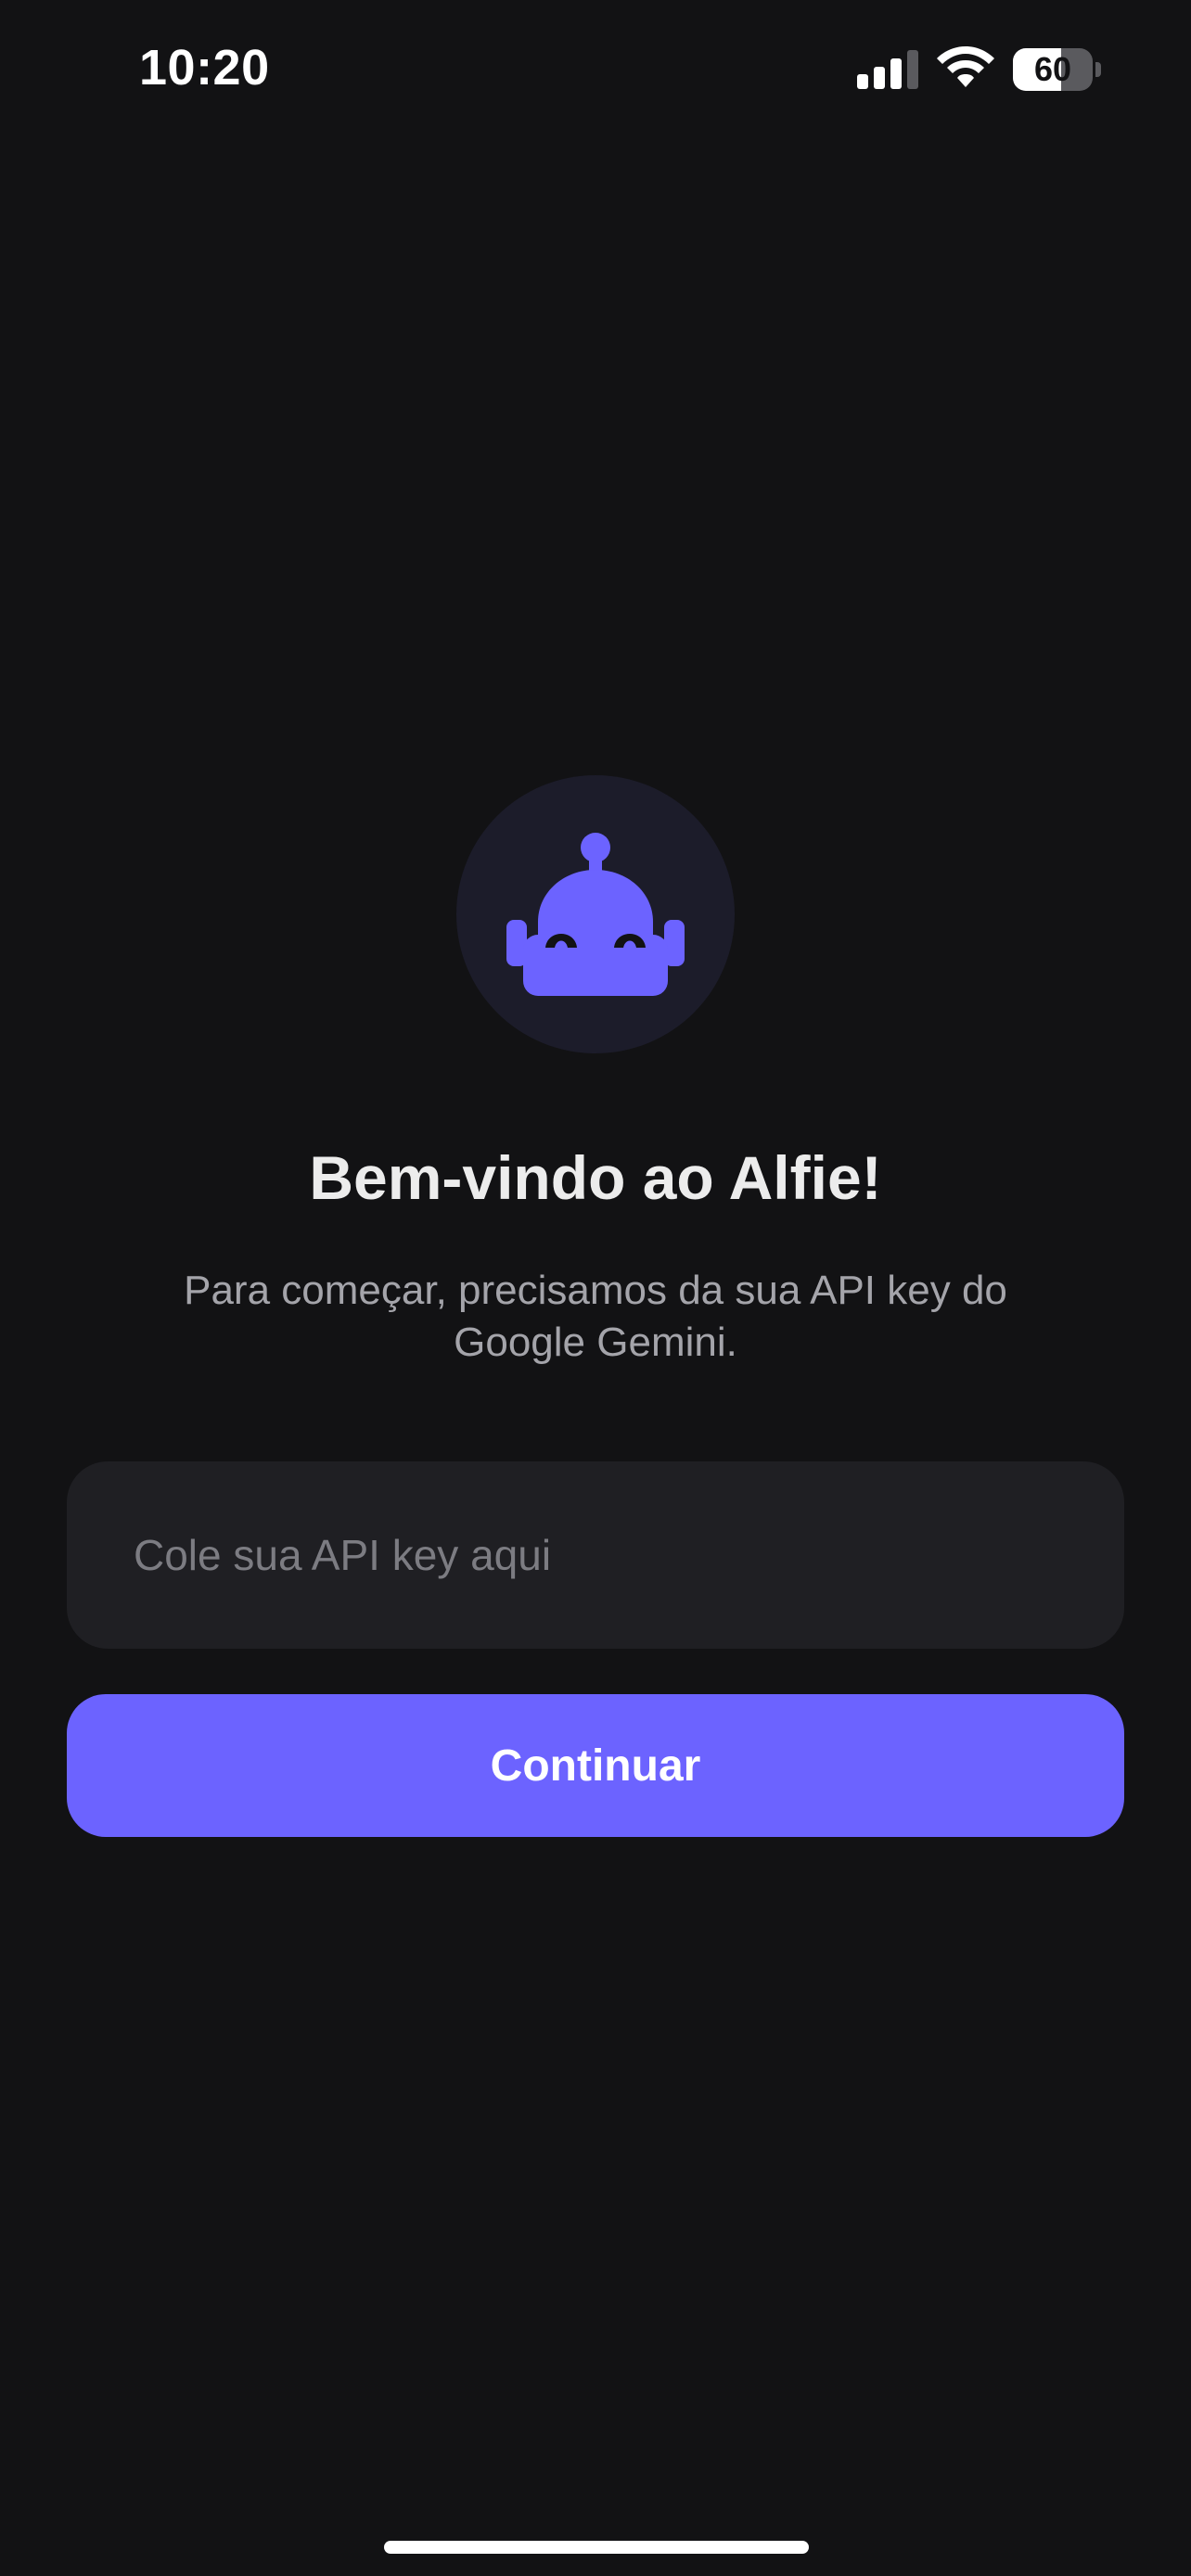  Describe the element at coordinates (1098, 69) in the screenshot. I see `battery-cap` at that location.